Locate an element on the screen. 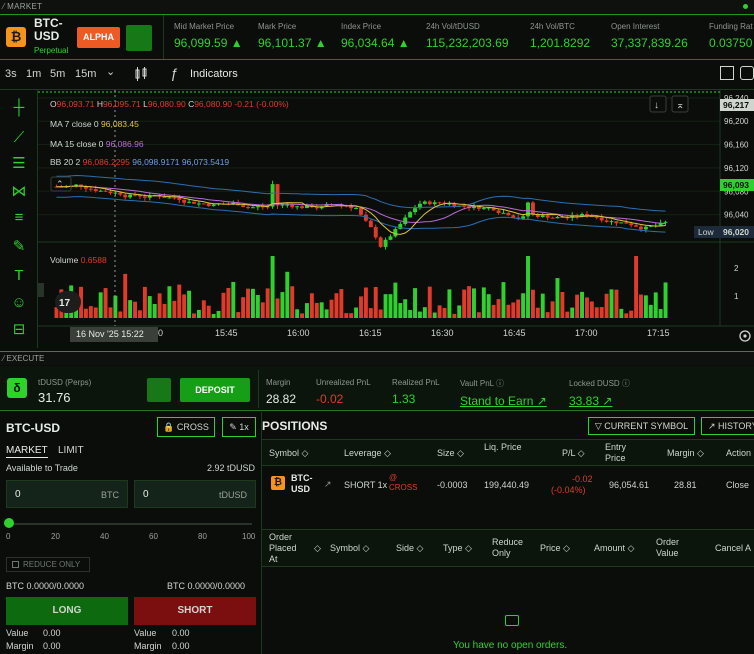 The image size is (754, 654). cancel-all-button: Cancel A is located at coordinates (733, 548).